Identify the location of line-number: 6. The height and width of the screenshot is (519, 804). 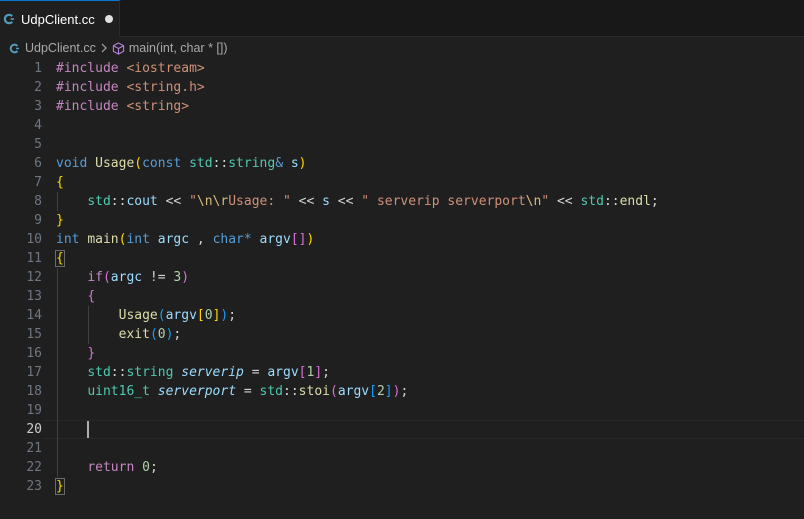
(38, 163).